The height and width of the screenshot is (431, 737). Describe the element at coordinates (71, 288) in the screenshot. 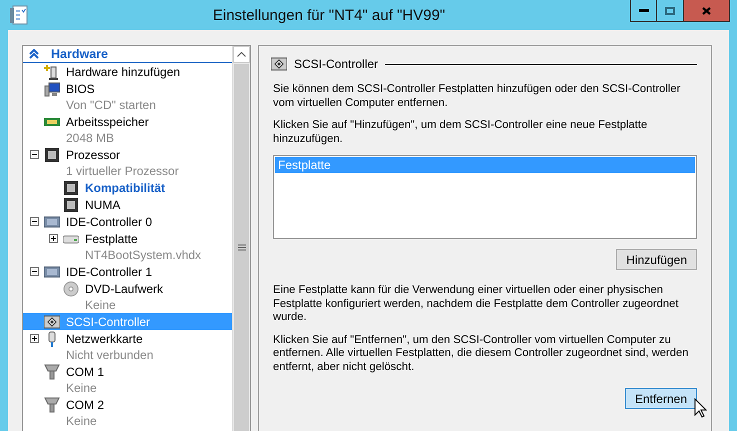

I see `disc-icon` at that location.